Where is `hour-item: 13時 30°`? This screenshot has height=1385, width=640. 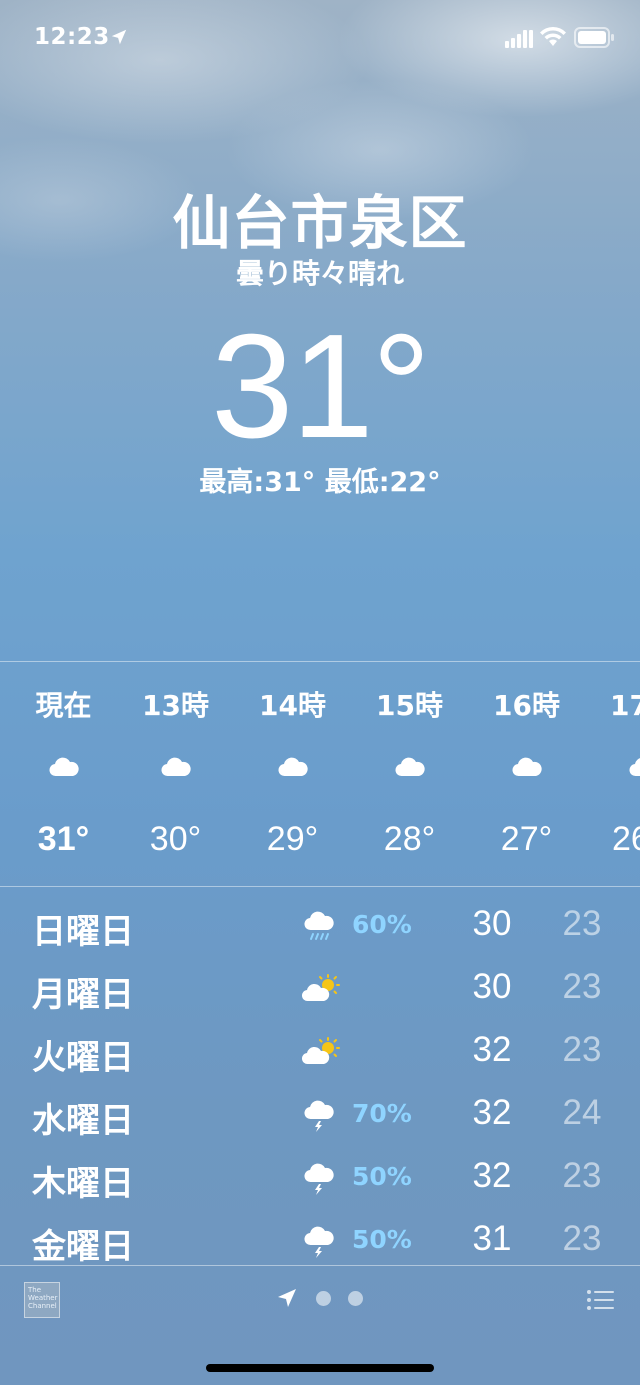
hour-item: 13時 30° is located at coordinates (175, 774).